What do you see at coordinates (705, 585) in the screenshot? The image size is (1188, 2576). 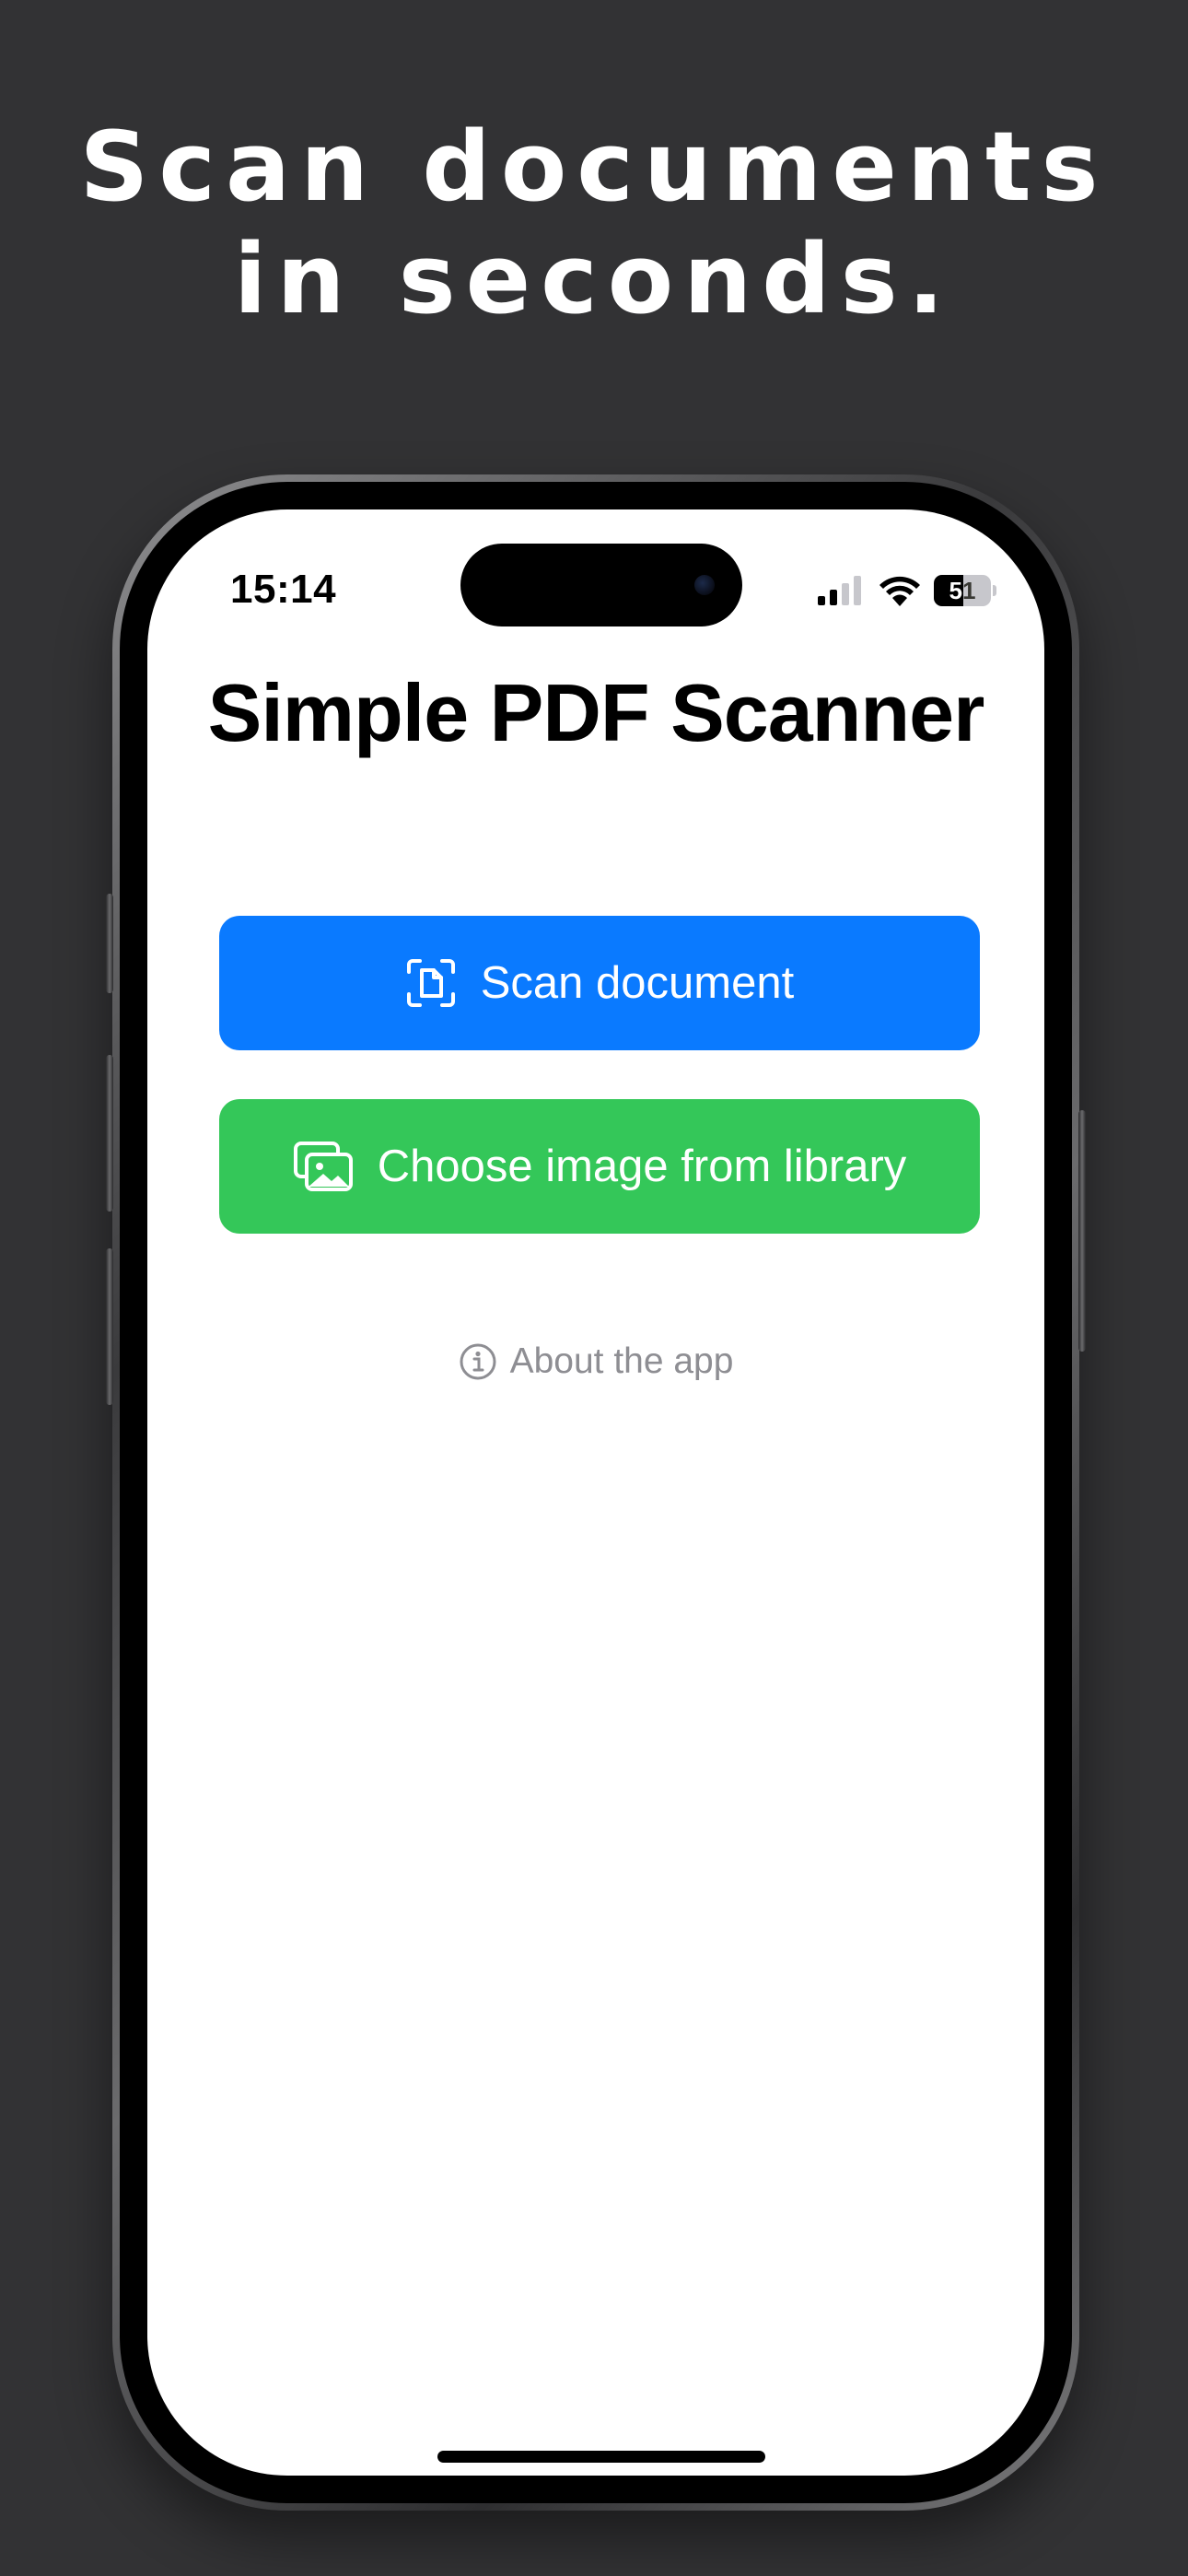 I see `front-camera-icon` at bounding box center [705, 585].